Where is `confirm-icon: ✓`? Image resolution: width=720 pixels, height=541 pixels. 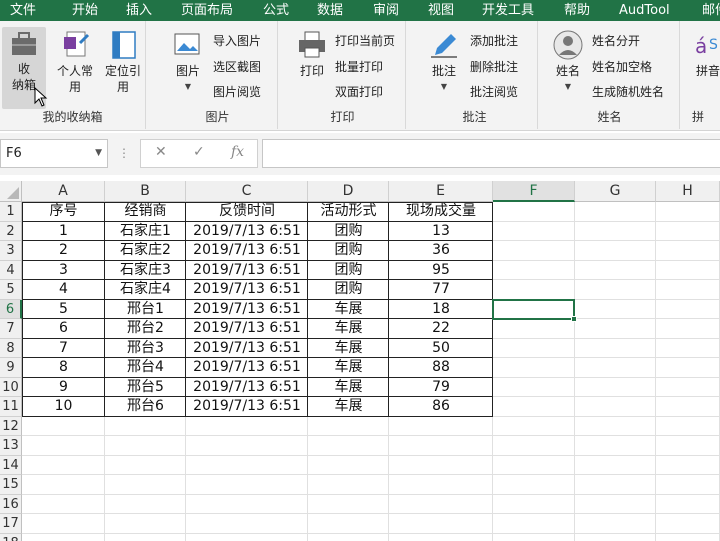
confirm-icon: ✓ is located at coordinates (199, 152).